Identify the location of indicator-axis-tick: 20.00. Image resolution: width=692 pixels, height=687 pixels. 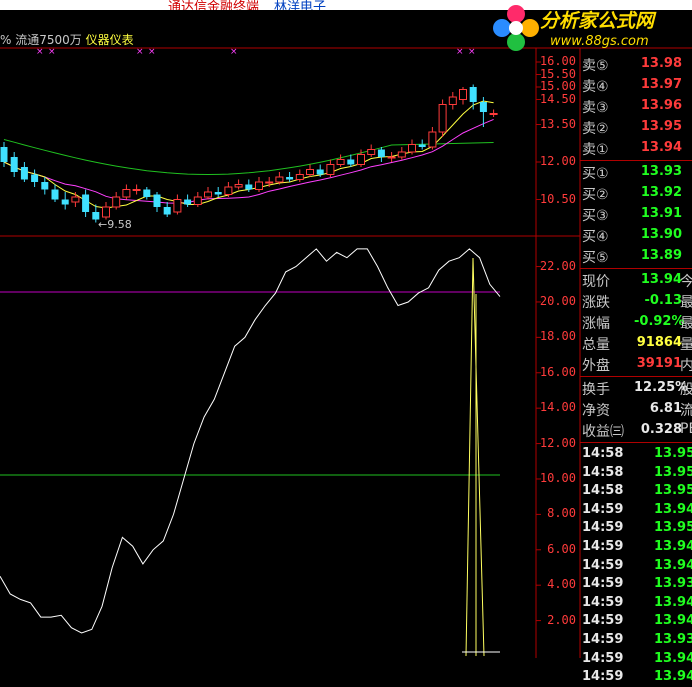
(557, 300).